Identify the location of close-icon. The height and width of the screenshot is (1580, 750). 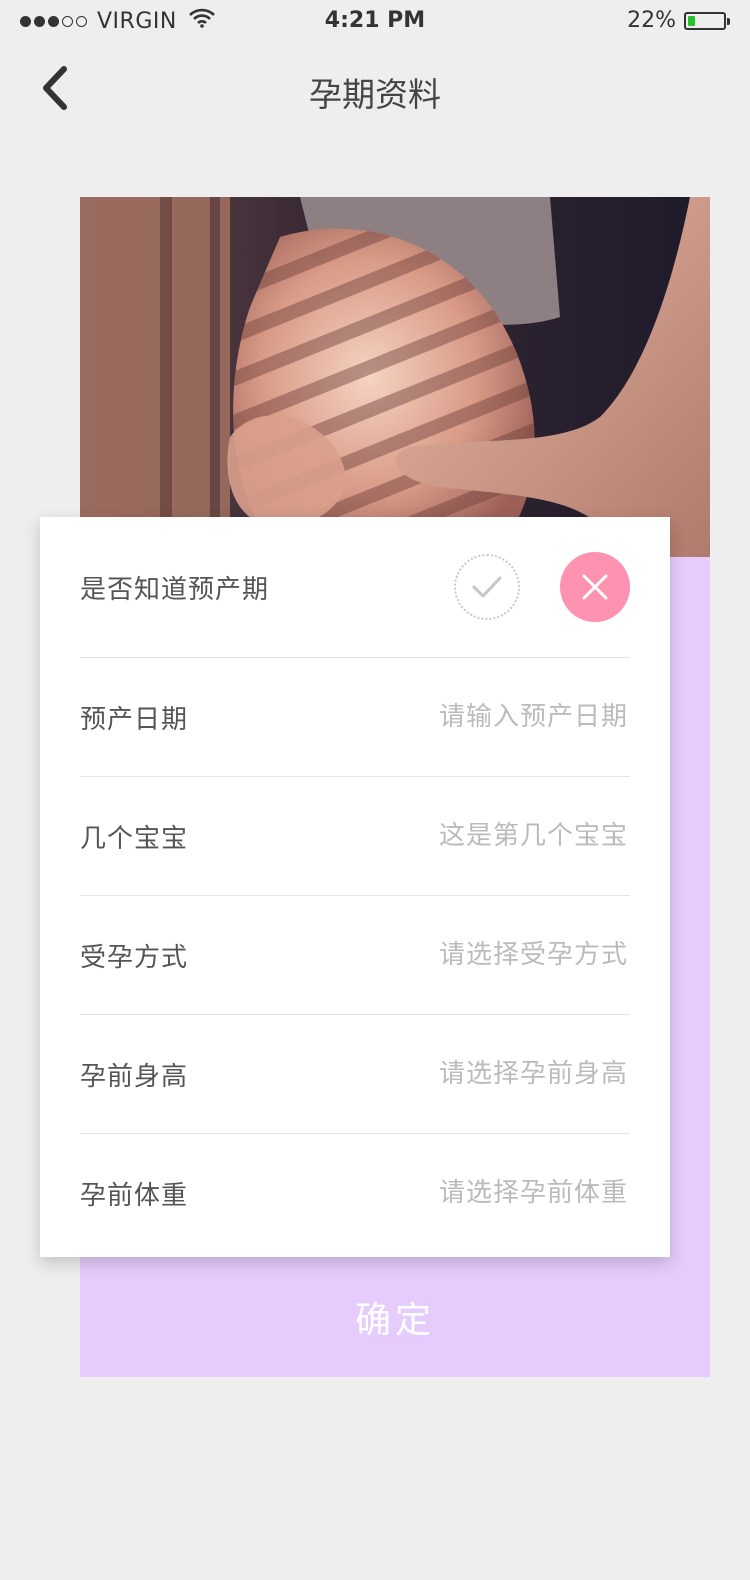
(595, 587).